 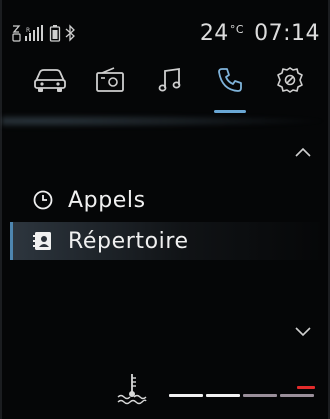 What do you see at coordinates (16, 33) in the screenshot?
I see `sim-icon` at bounding box center [16, 33].